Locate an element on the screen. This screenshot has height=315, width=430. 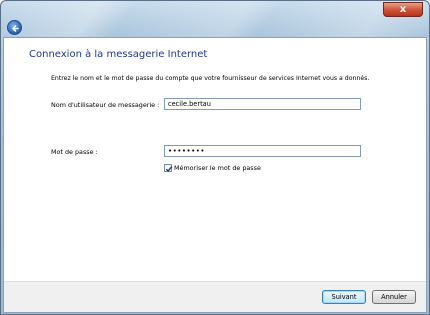
back-button is located at coordinates (14, 27).